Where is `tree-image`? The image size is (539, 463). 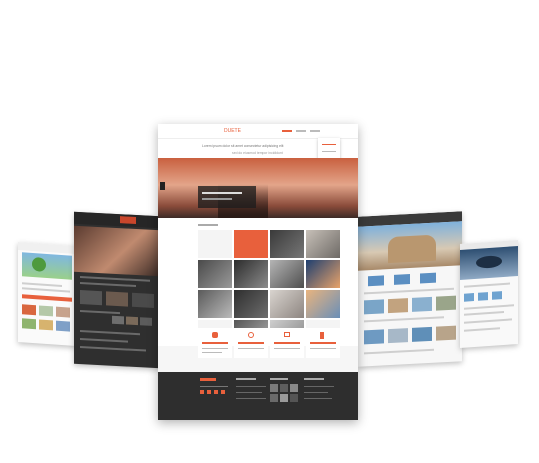 tree-image is located at coordinates (39, 264).